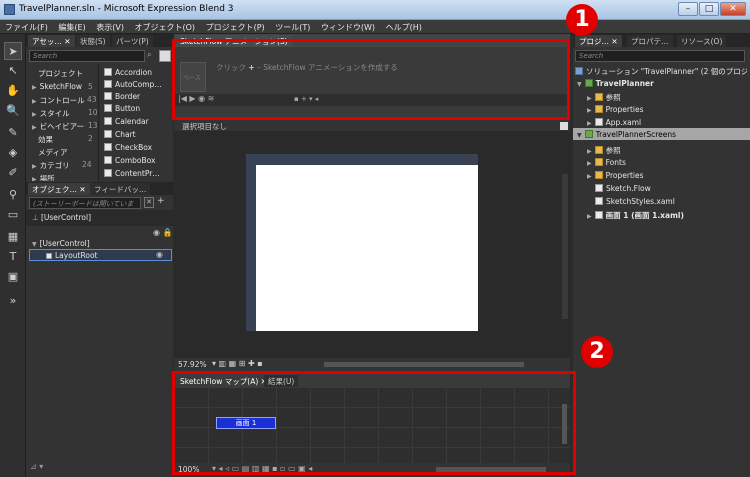 The width and height of the screenshot is (750, 477). I want to click on rectangle-tool-icon: ▭, so click(13, 215).